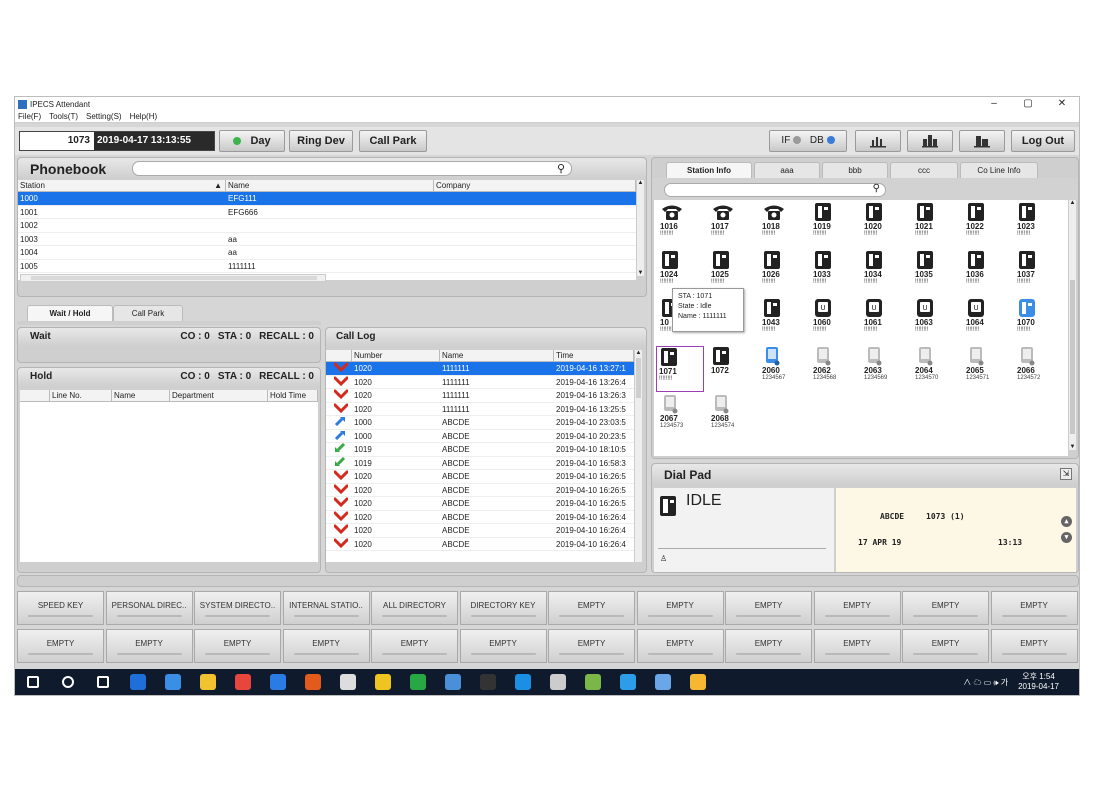 The image size is (1098, 794). Describe the element at coordinates (219, 395) in the screenshot. I see `col-department: Department` at that location.